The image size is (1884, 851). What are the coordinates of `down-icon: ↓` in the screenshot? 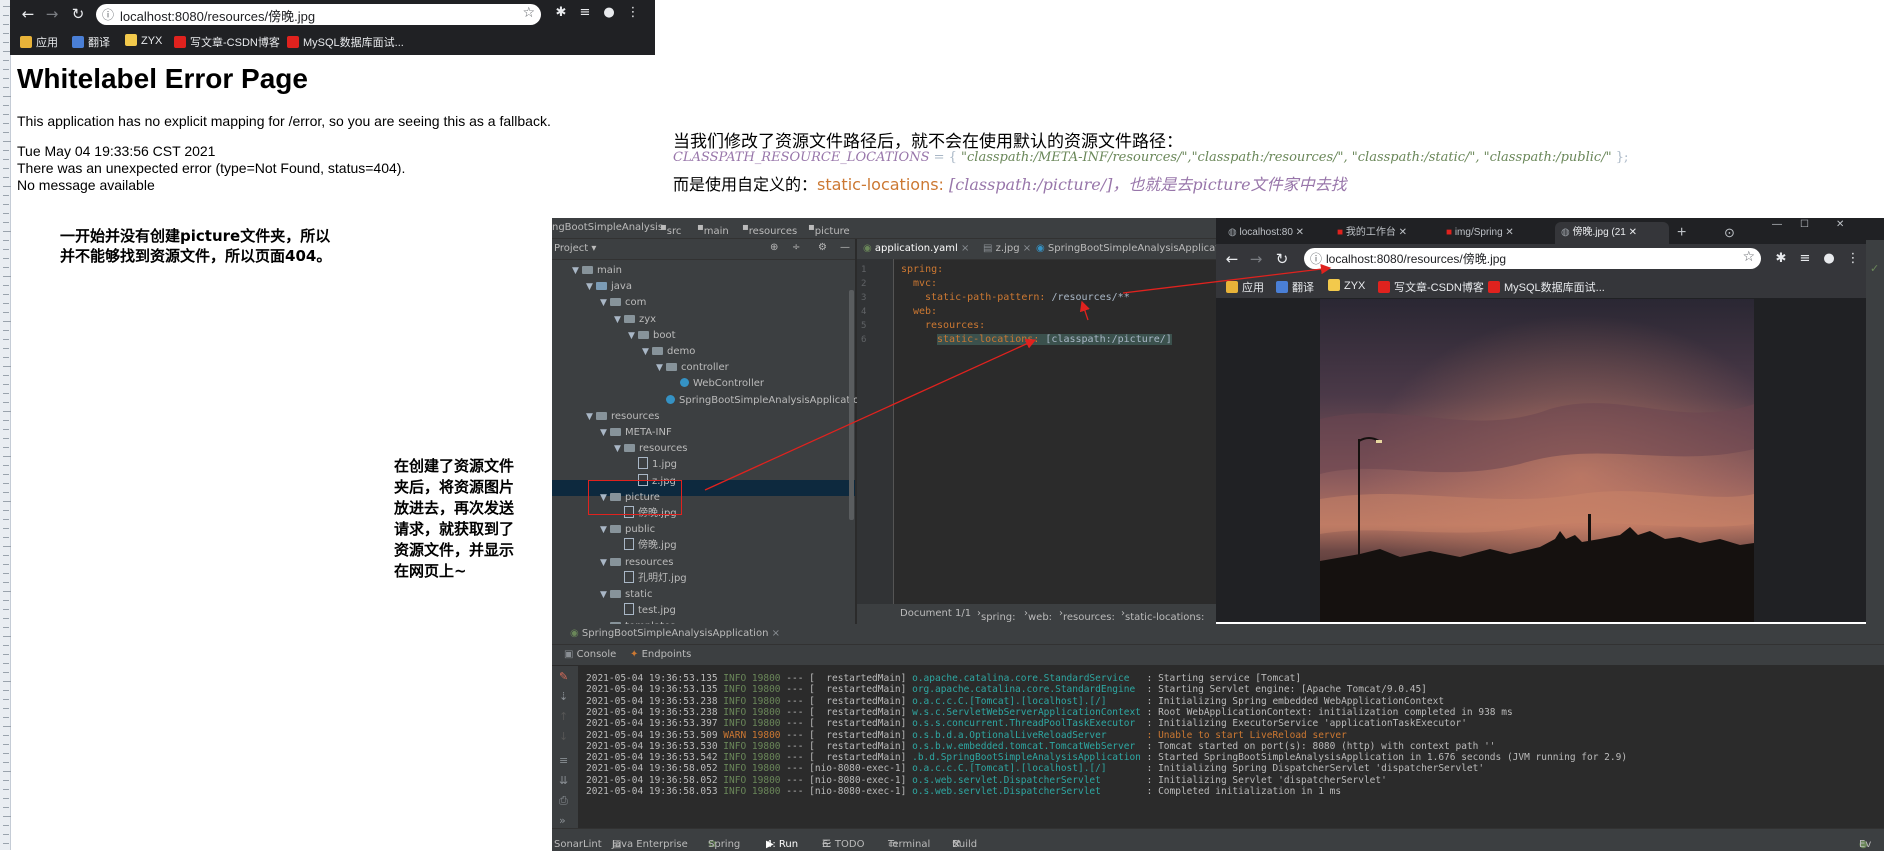 It's located at (563, 736).